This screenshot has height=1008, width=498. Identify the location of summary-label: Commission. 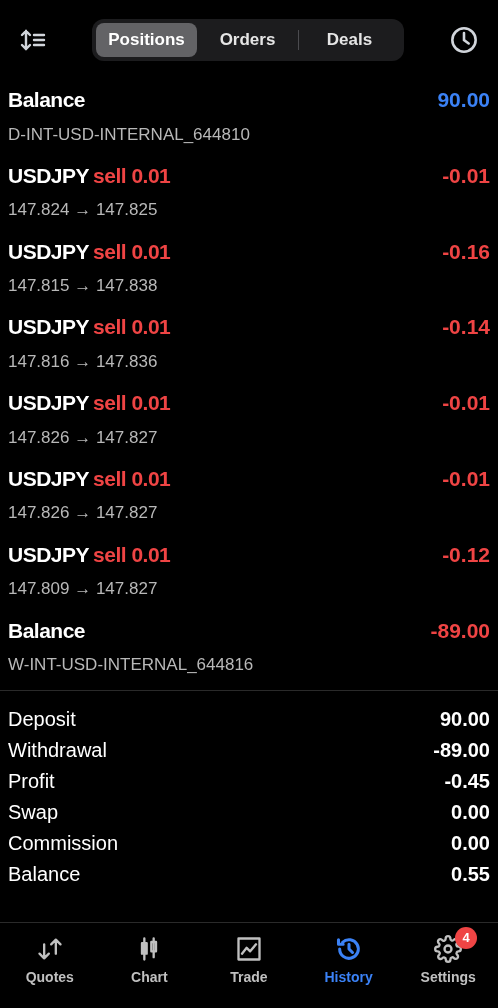
(63, 843).